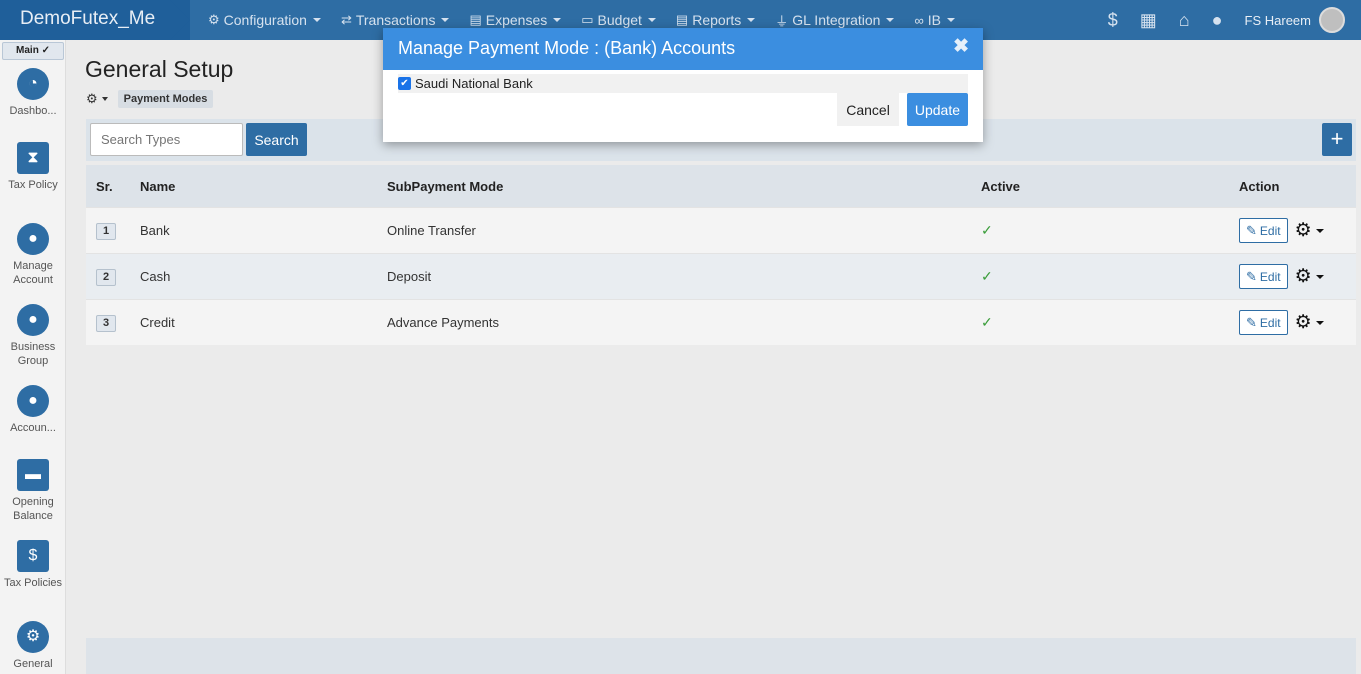  I want to click on sidebar-item-label: General, so click(33, 664).